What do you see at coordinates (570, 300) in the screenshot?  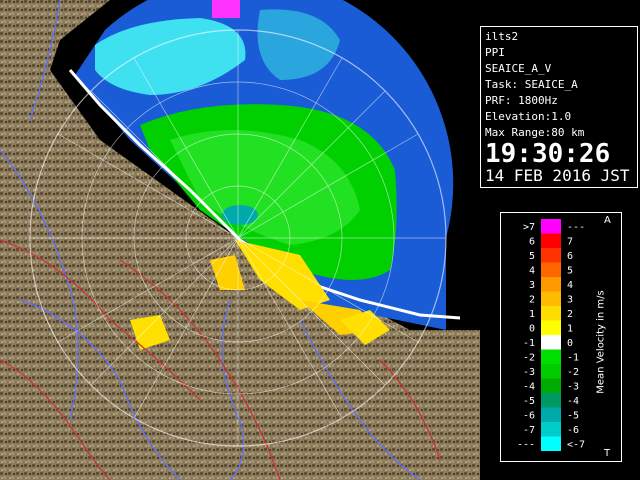 I see `legend-high-value: 3` at bounding box center [570, 300].